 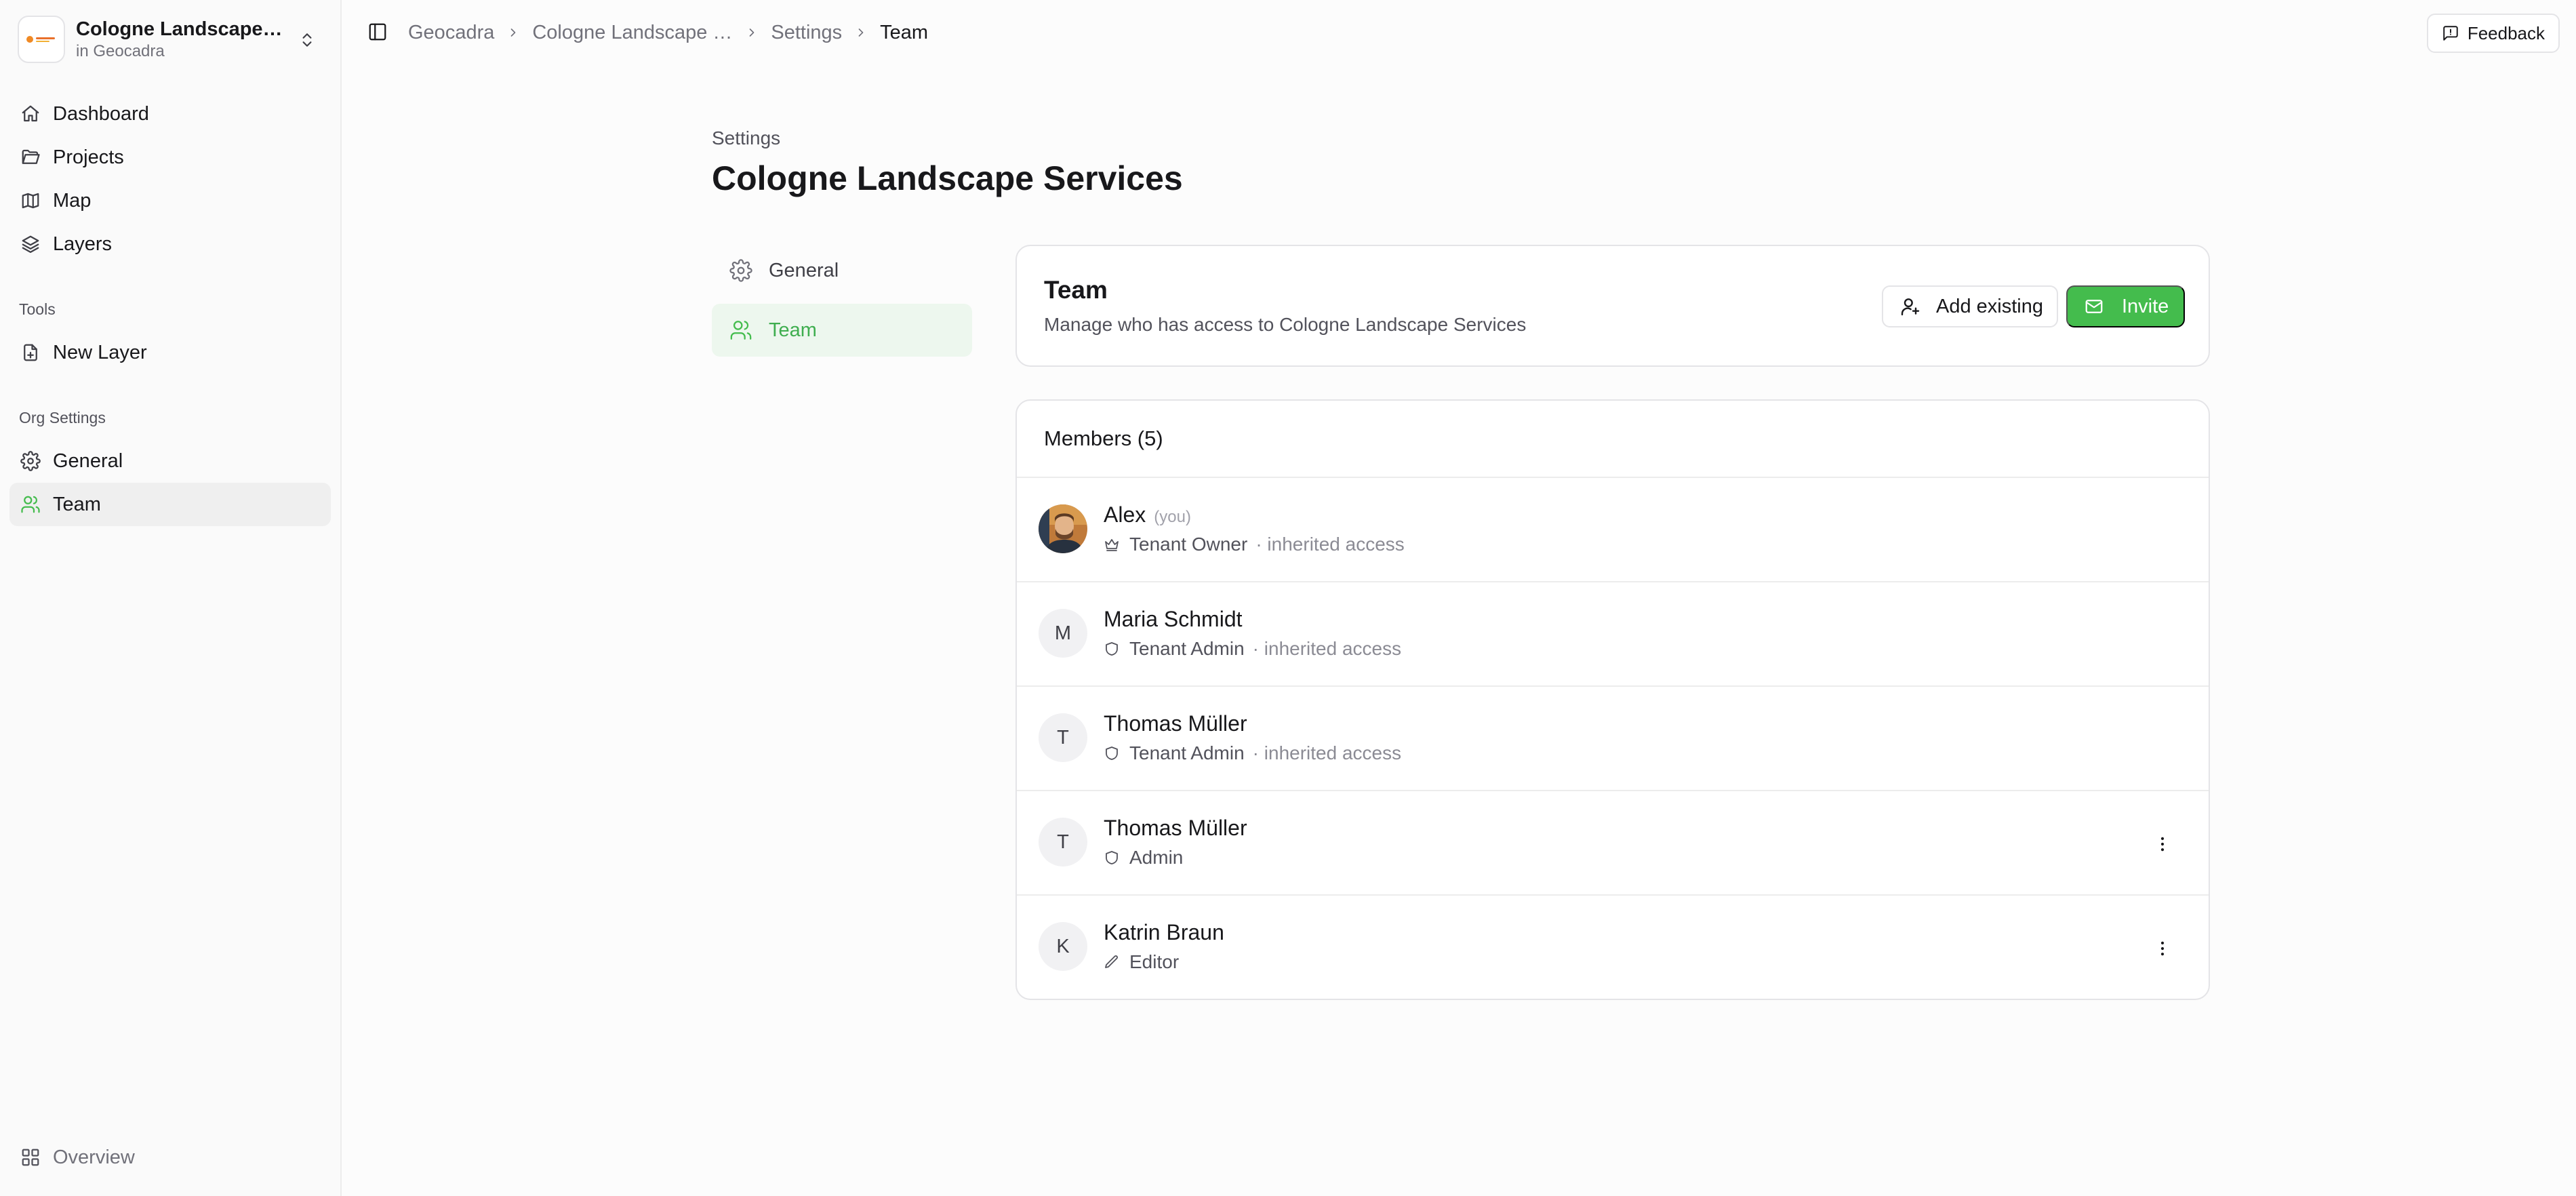 I want to click on sidebar-item-new-layer: New Layer, so click(x=170, y=352).